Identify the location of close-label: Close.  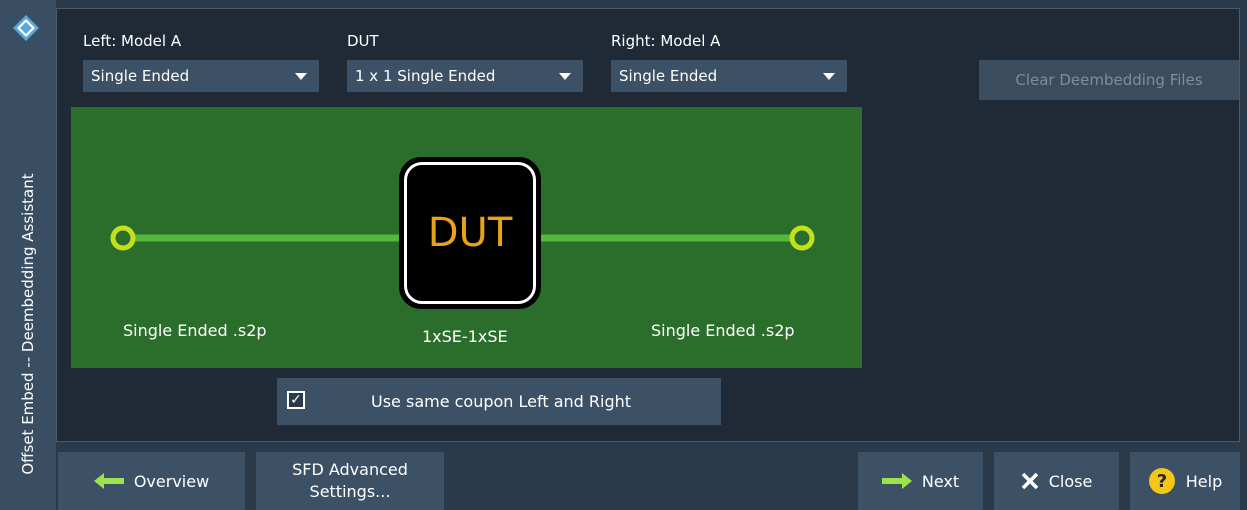
(1070, 481).